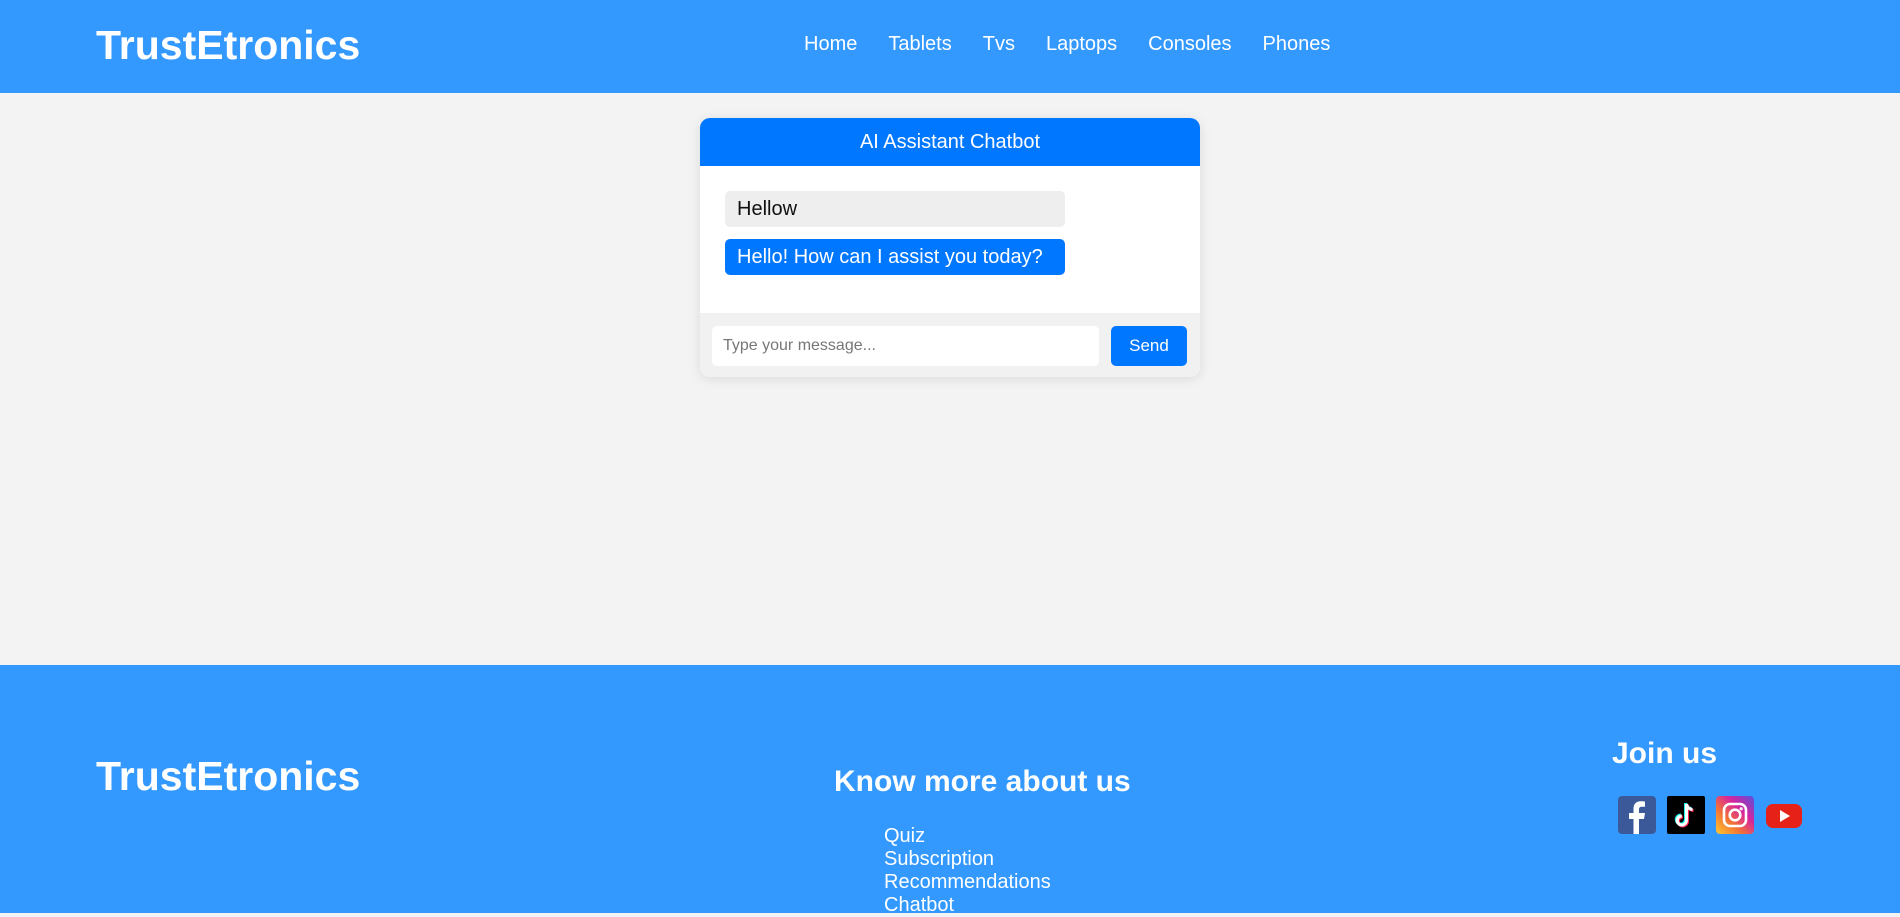  I want to click on nav-laptops-link: Laptops, so click(1081, 44).